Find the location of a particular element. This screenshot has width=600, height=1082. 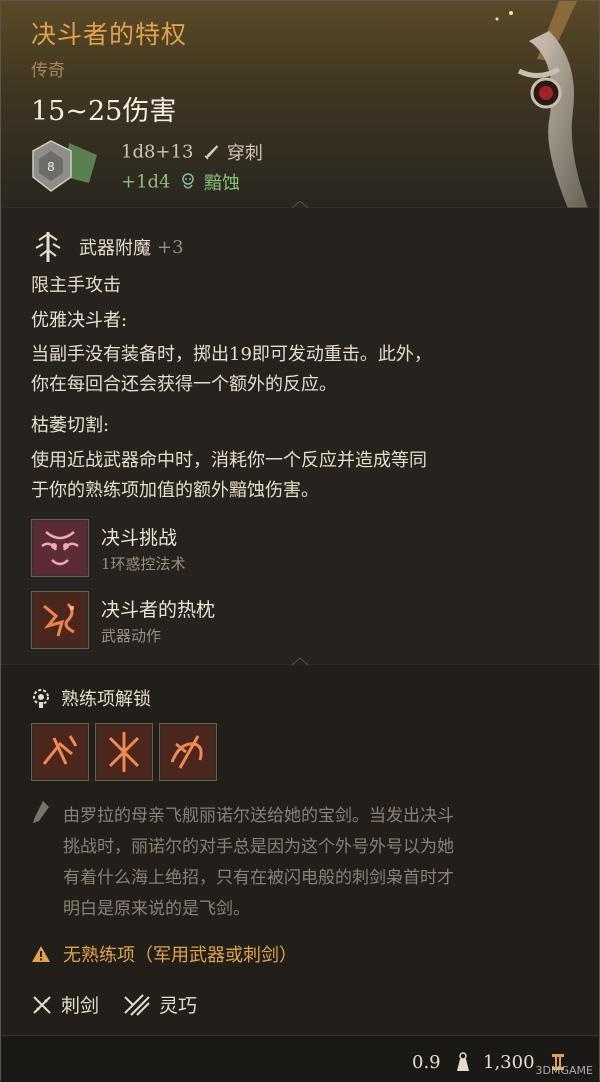

warning-icon is located at coordinates (41, 954).